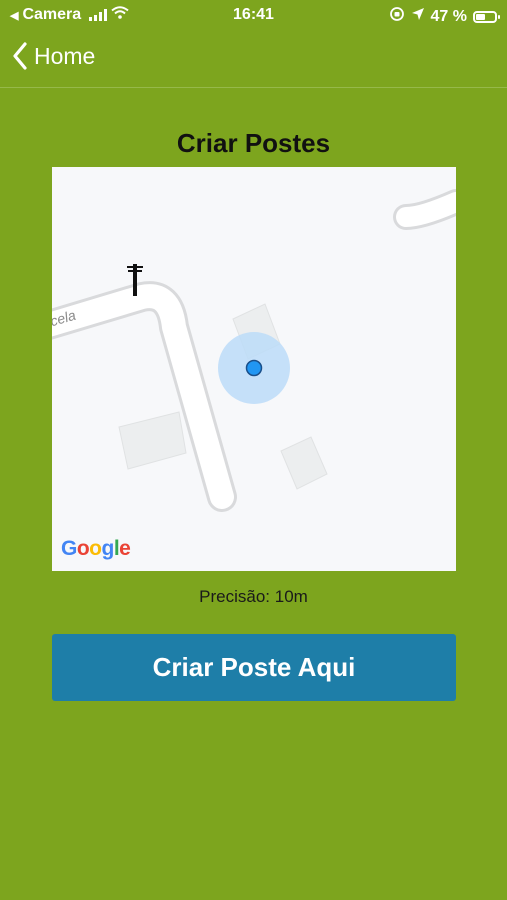 The width and height of the screenshot is (507, 900). What do you see at coordinates (20, 56) in the screenshot?
I see `chevron-left-icon` at bounding box center [20, 56].